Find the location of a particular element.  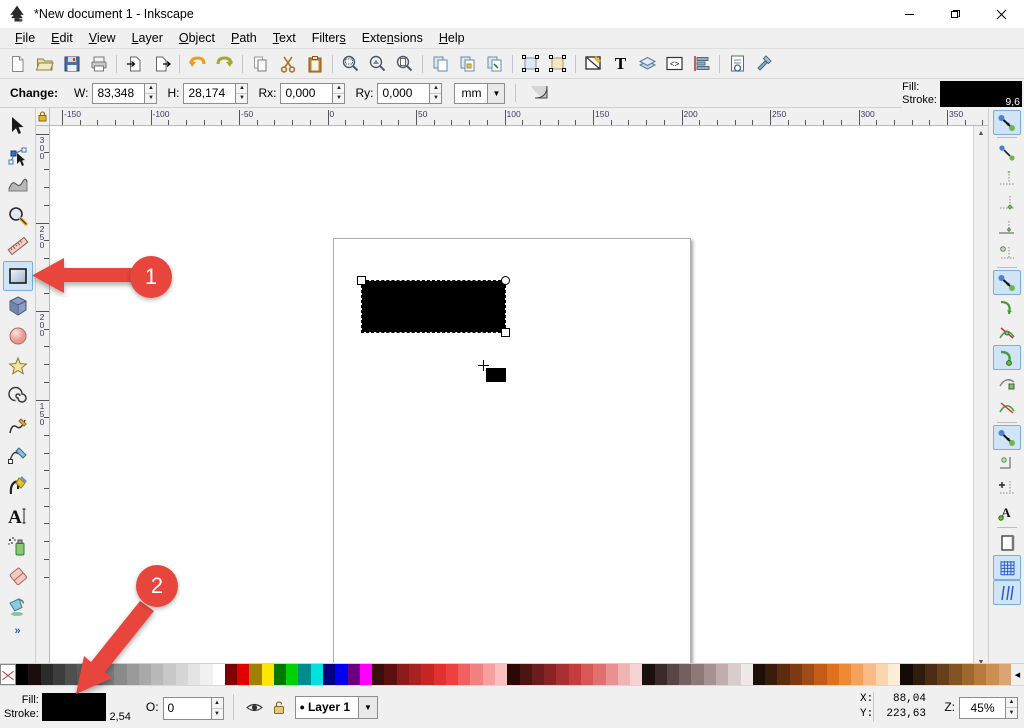

menu-edit: Edit is located at coordinates (62, 38).